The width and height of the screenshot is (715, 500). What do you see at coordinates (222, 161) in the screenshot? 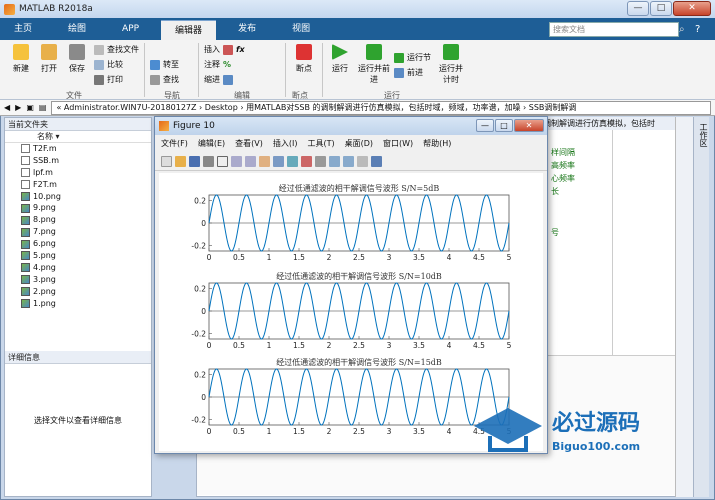
I see `pointer-icon` at bounding box center [222, 161].